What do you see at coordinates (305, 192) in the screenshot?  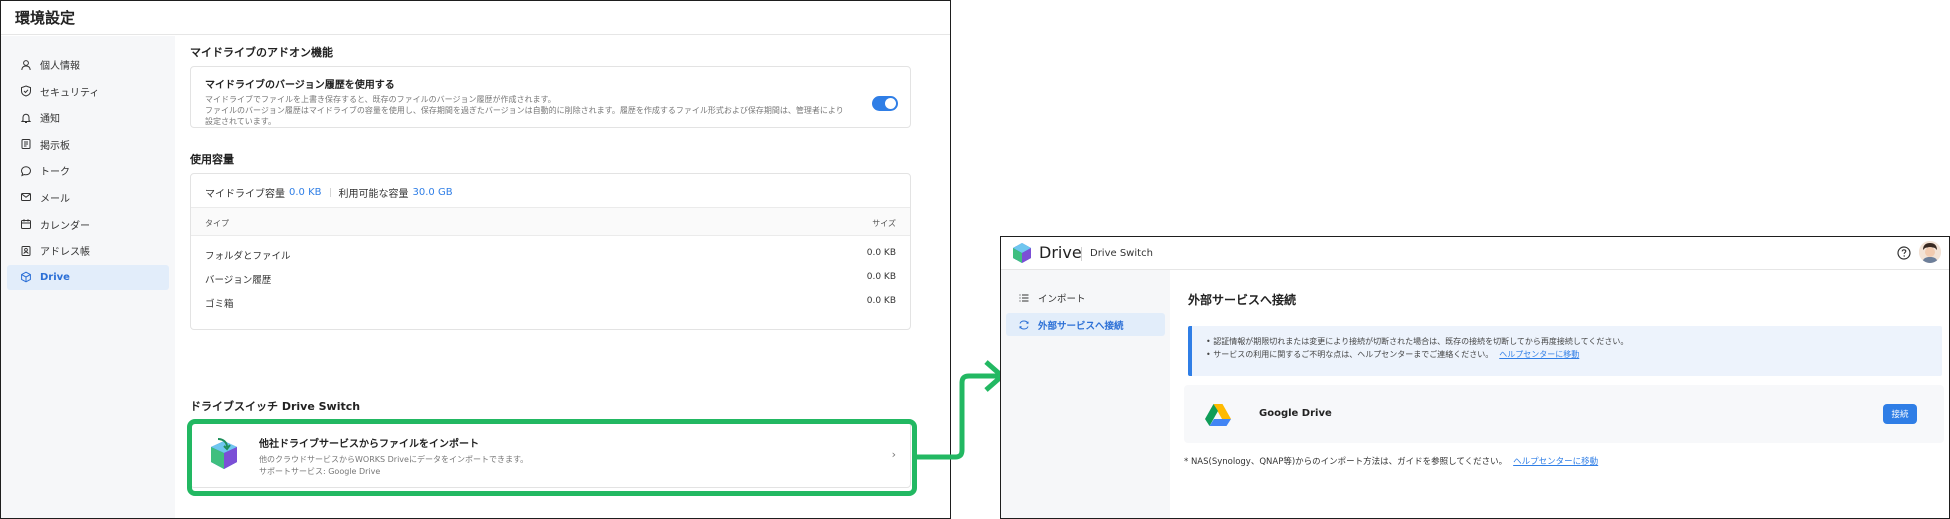 I see `mydrive-capacity-value: 0.0 KB` at bounding box center [305, 192].